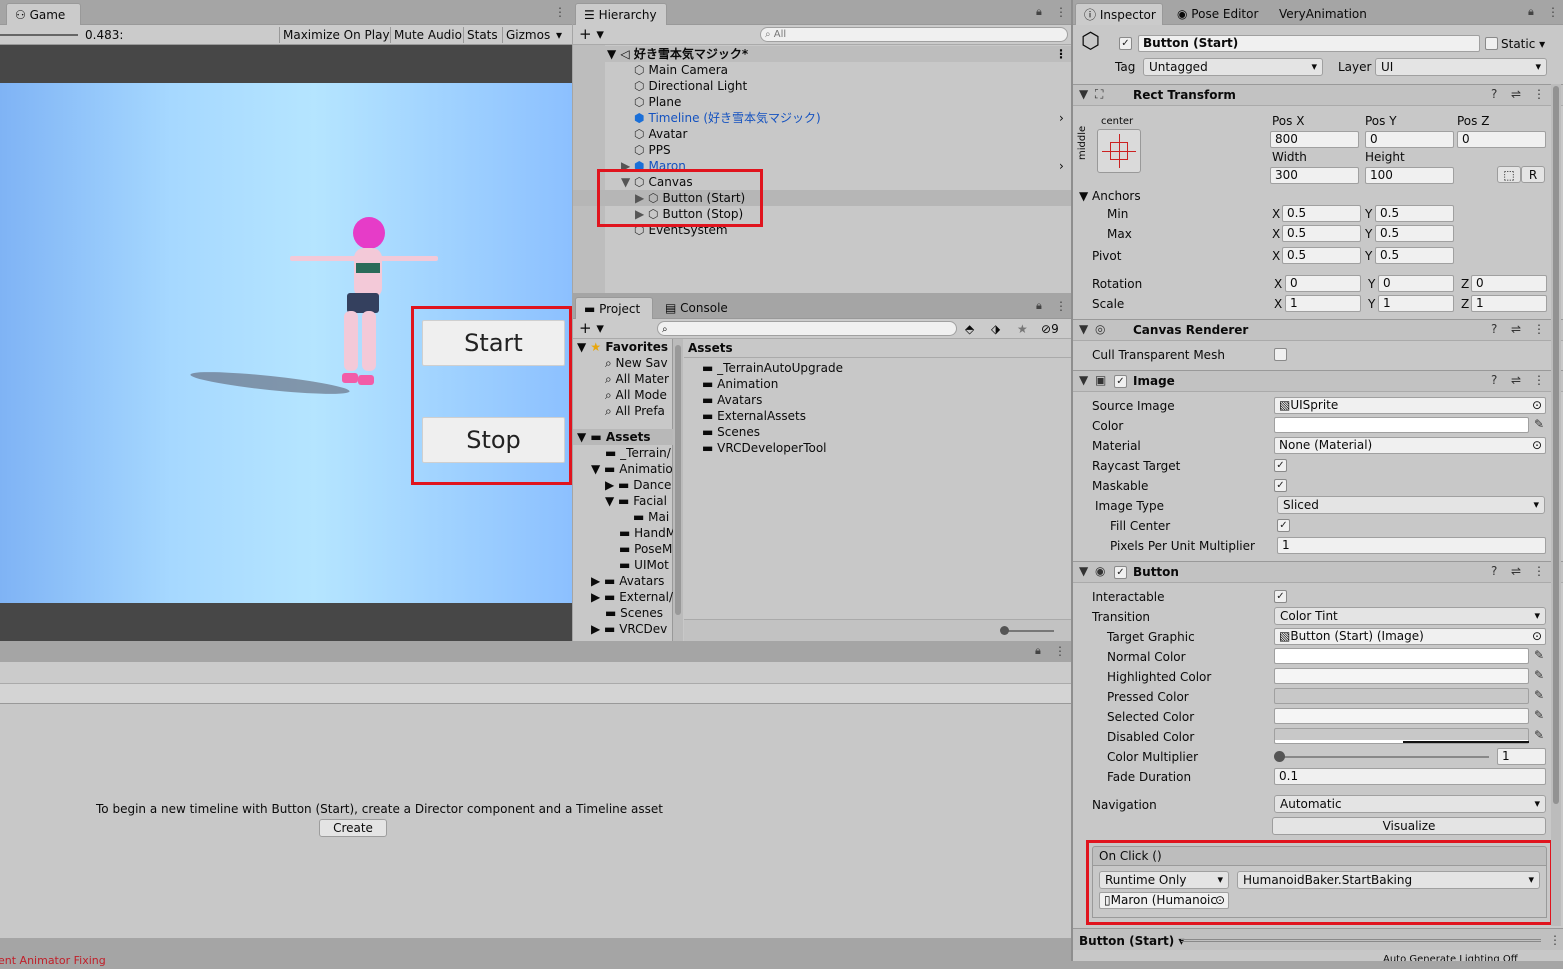 Image resolution: width=1563 pixels, height=969 pixels. What do you see at coordinates (1061, 54) in the screenshot?
I see `scene-menu-icon: ⋮` at bounding box center [1061, 54].